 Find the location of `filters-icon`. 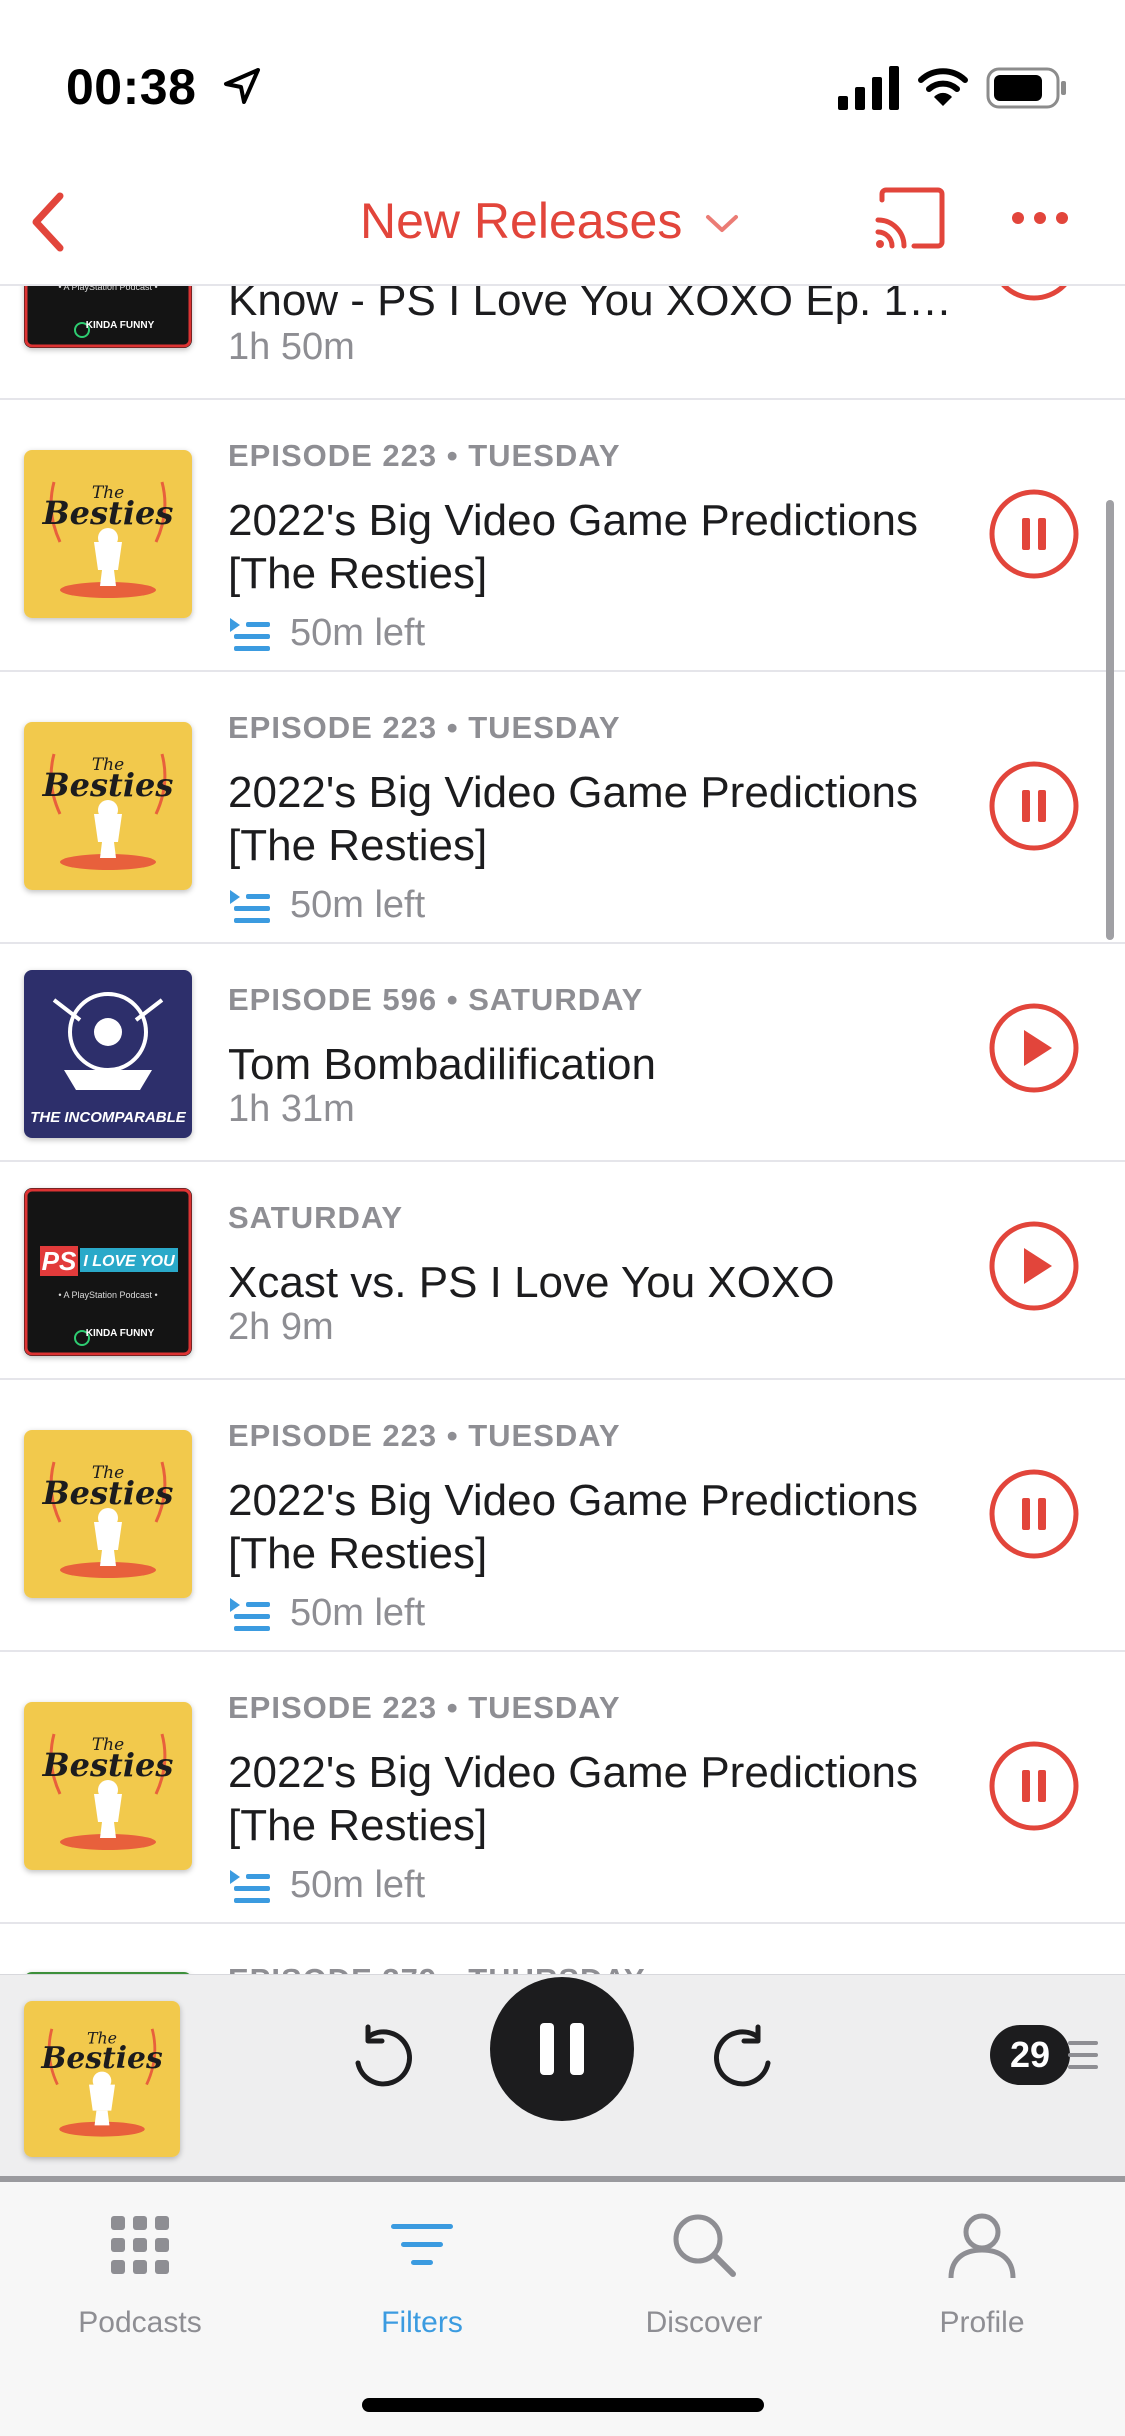

filters-icon is located at coordinates (422, 2244).